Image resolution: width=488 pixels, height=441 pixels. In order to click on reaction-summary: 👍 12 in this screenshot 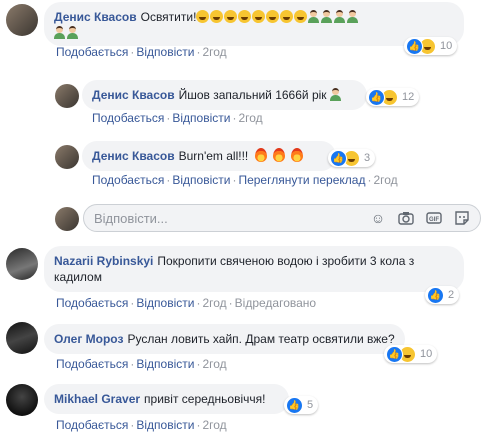, I will do `click(393, 97)`.